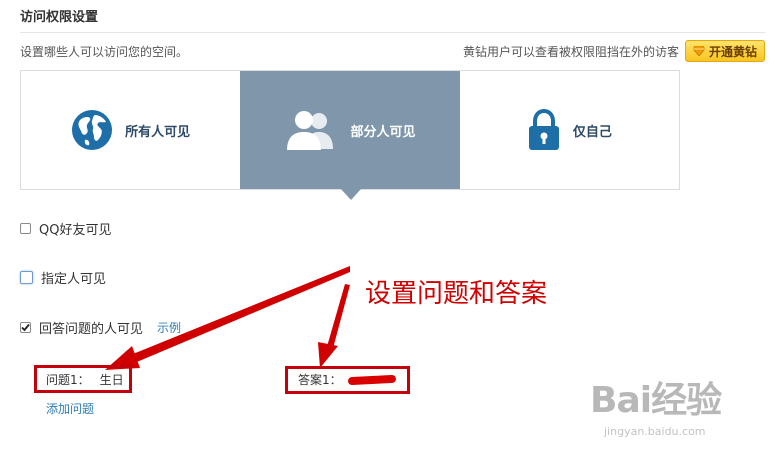 This screenshot has width=775, height=465. I want to click on question-label: 问题1：, so click(68, 380).